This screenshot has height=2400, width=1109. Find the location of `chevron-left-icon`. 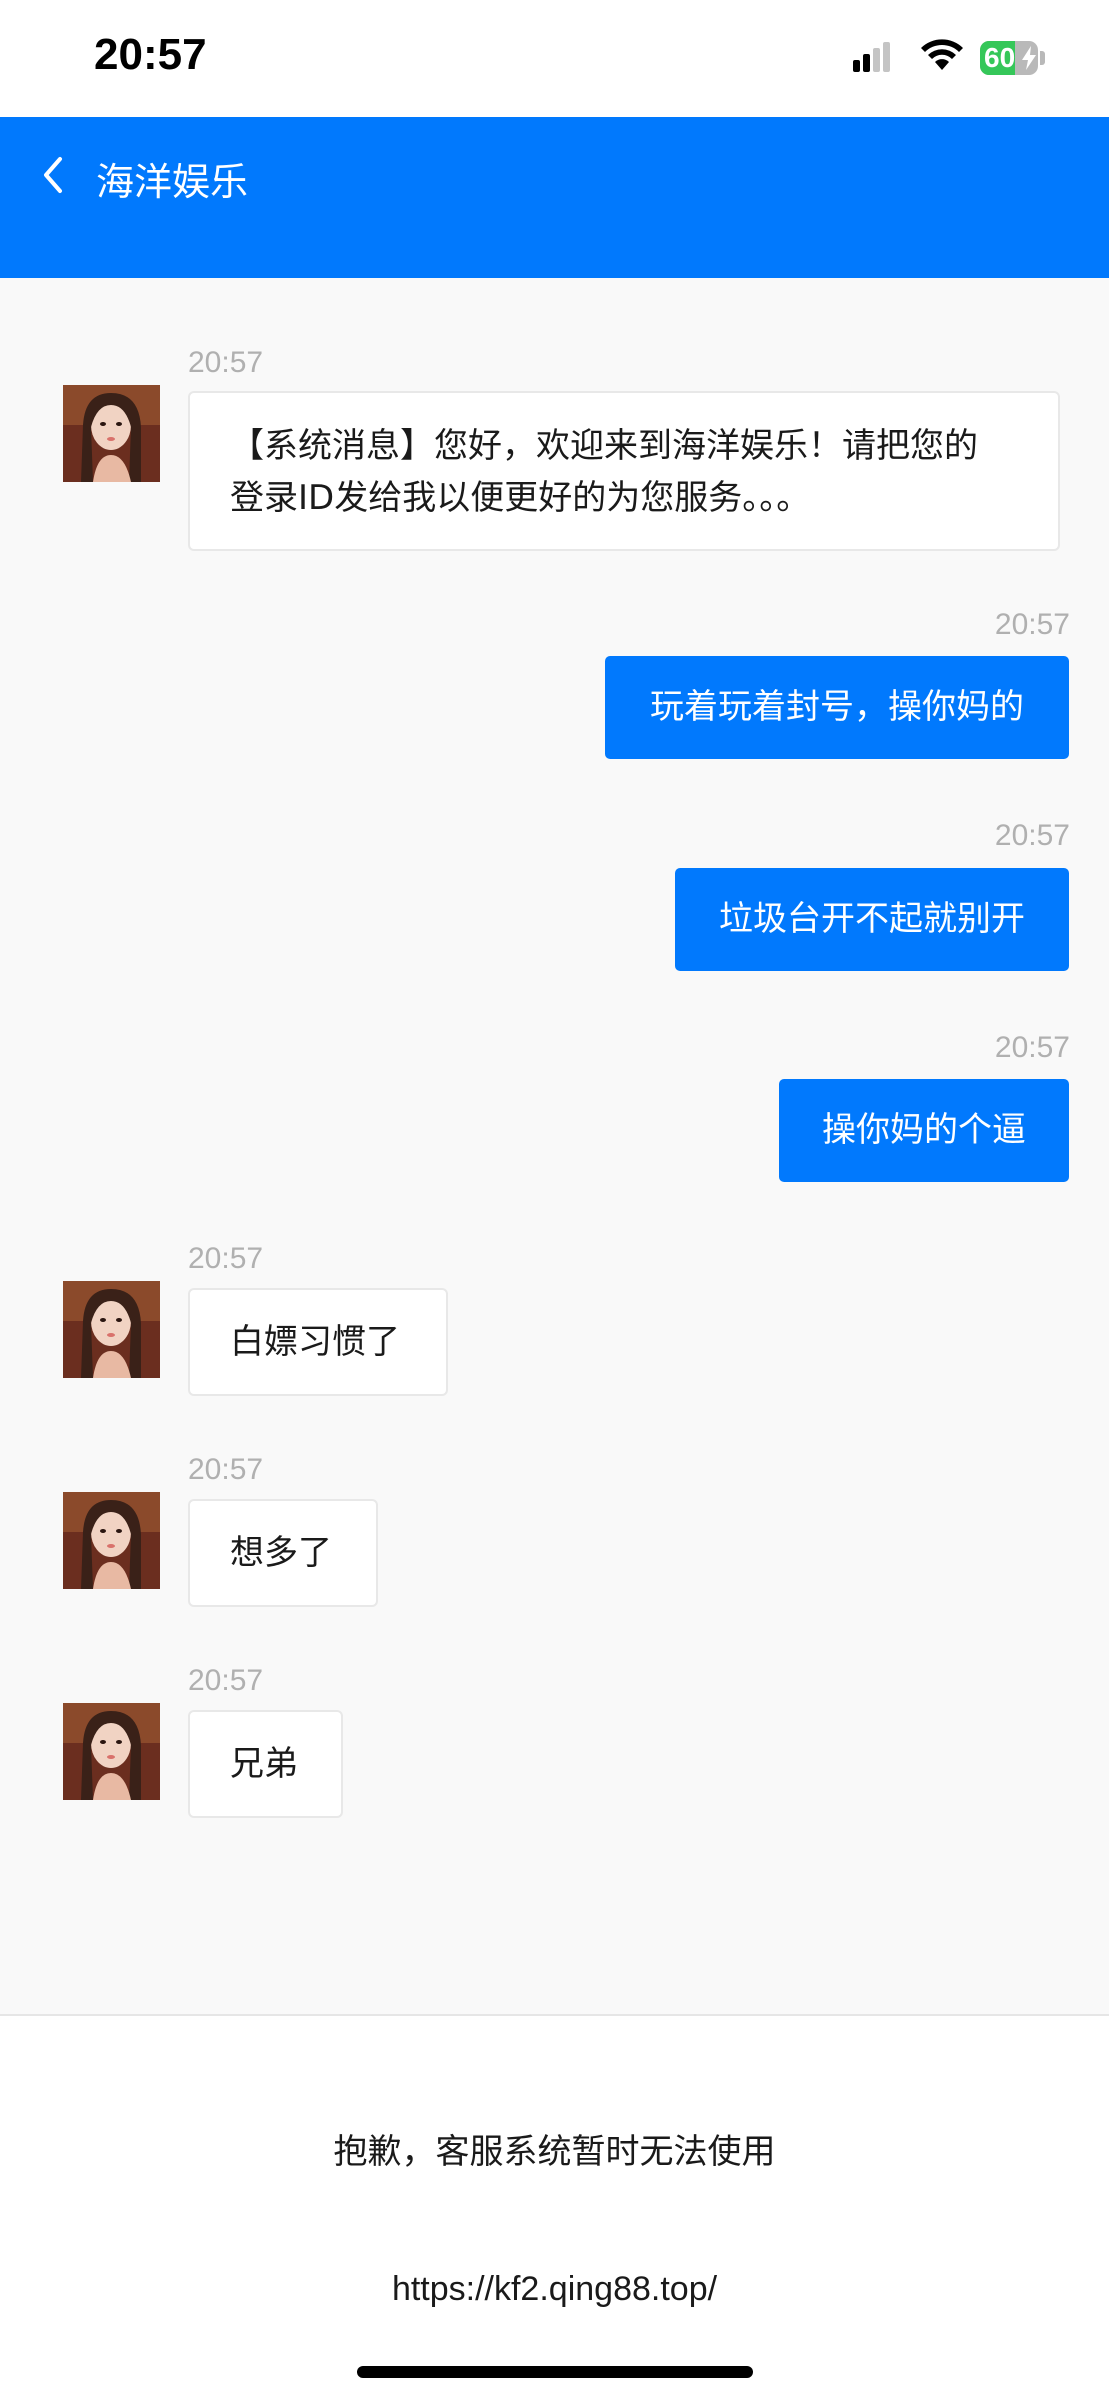

chevron-left-icon is located at coordinates (53, 175).